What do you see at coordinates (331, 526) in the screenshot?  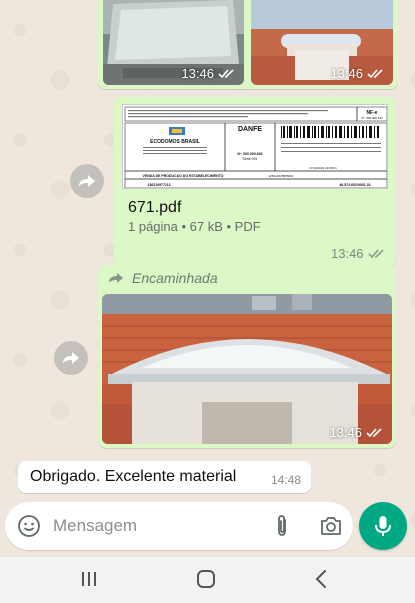 I see `camera-icon` at bounding box center [331, 526].